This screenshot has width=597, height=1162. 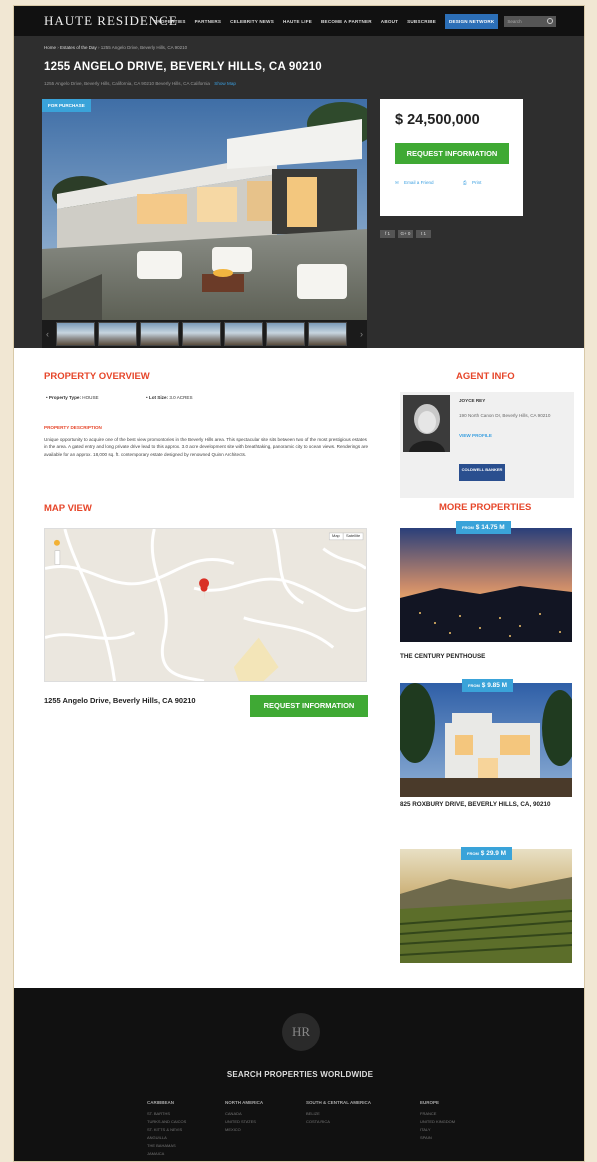 What do you see at coordinates (514, 21) in the screenshot?
I see `search-placeholder: Search` at bounding box center [514, 21].